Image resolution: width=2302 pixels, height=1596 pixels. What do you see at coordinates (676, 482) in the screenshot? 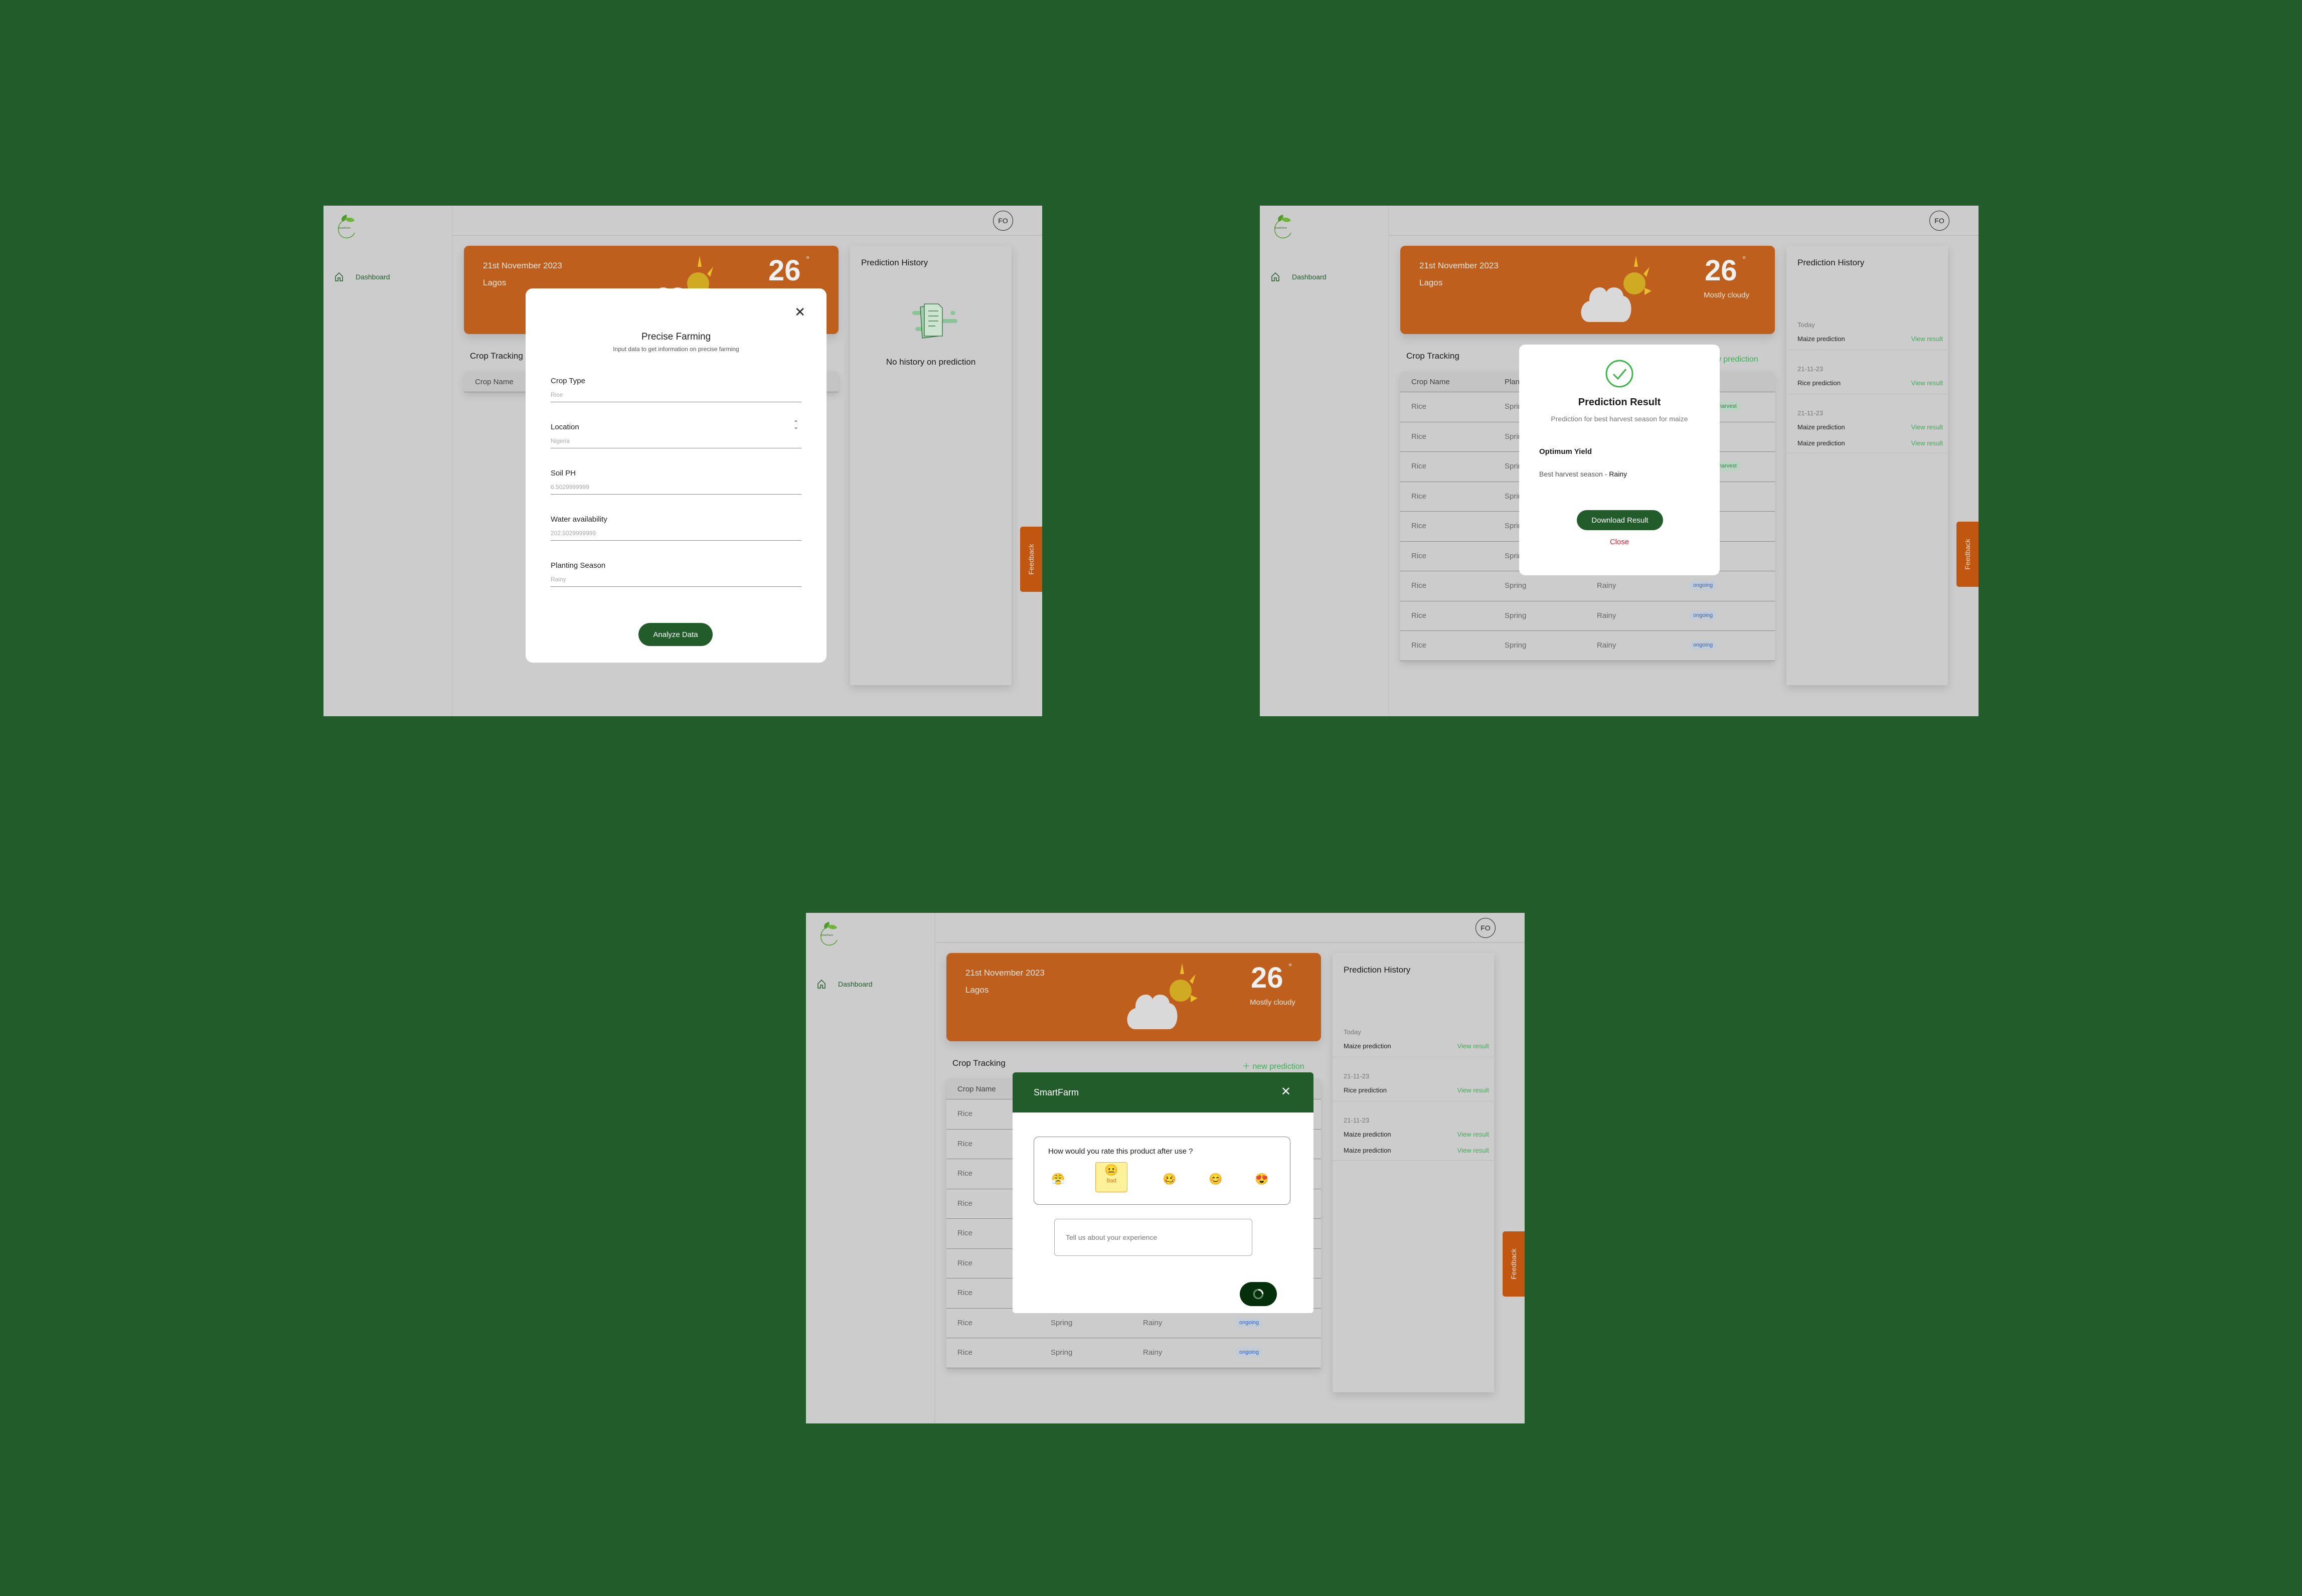
I see `field-soil-ph: Soil PH 6.5029999999` at bounding box center [676, 482].